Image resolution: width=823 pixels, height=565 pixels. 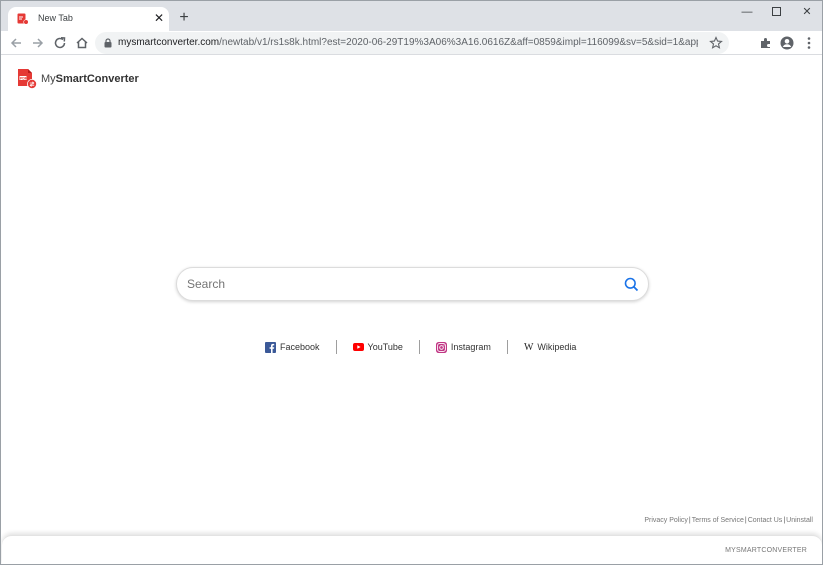 I want to click on search-input, so click(x=397, y=284).